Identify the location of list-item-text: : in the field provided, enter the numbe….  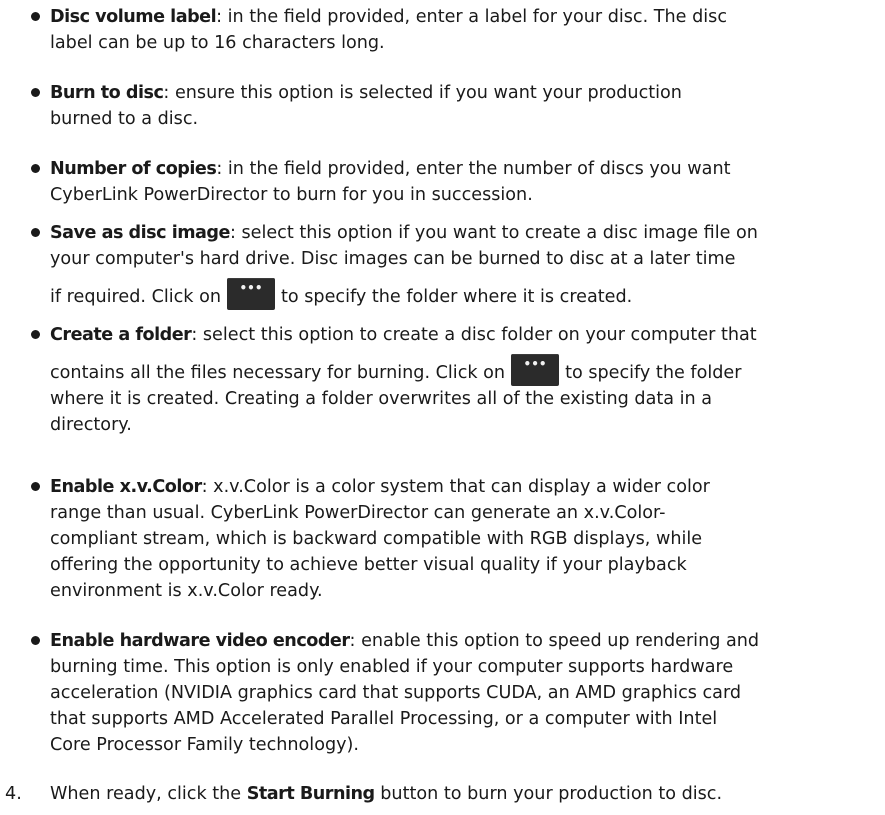
(473, 169).